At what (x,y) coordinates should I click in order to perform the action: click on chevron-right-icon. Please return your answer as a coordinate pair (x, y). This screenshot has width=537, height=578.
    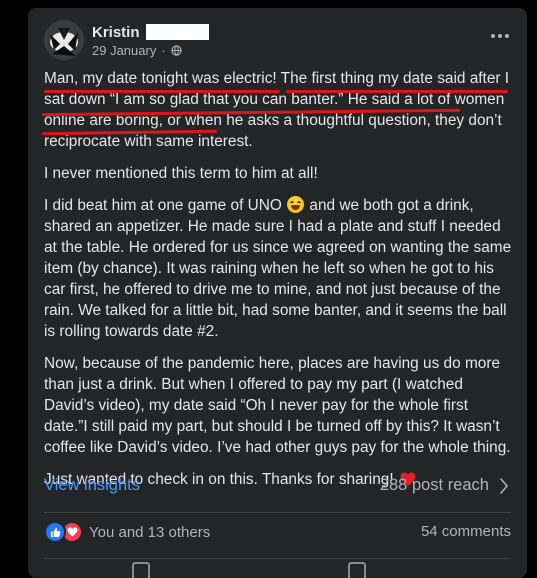
    Looking at the image, I should click on (504, 485).